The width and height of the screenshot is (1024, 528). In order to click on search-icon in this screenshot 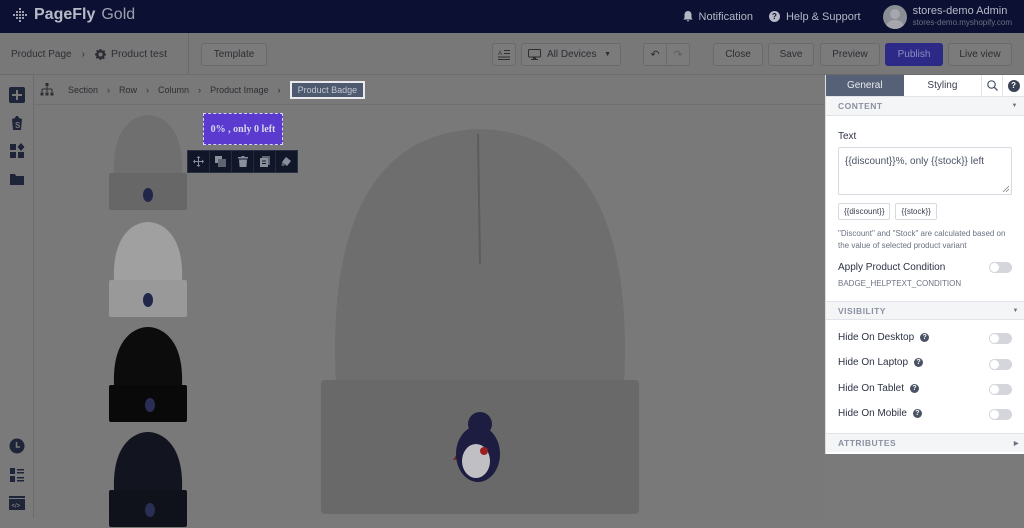, I will do `click(992, 85)`.